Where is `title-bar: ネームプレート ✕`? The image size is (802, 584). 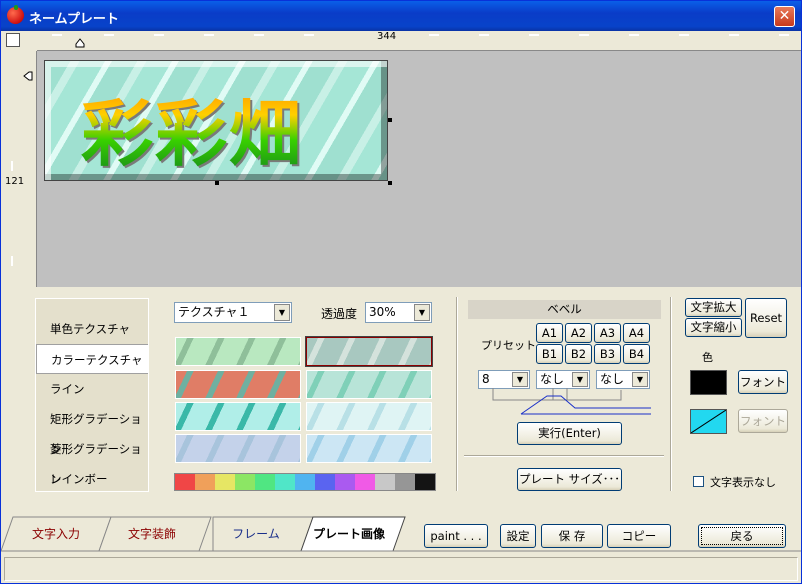 title-bar: ネームプレート ✕ is located at coordinates (401, 16).